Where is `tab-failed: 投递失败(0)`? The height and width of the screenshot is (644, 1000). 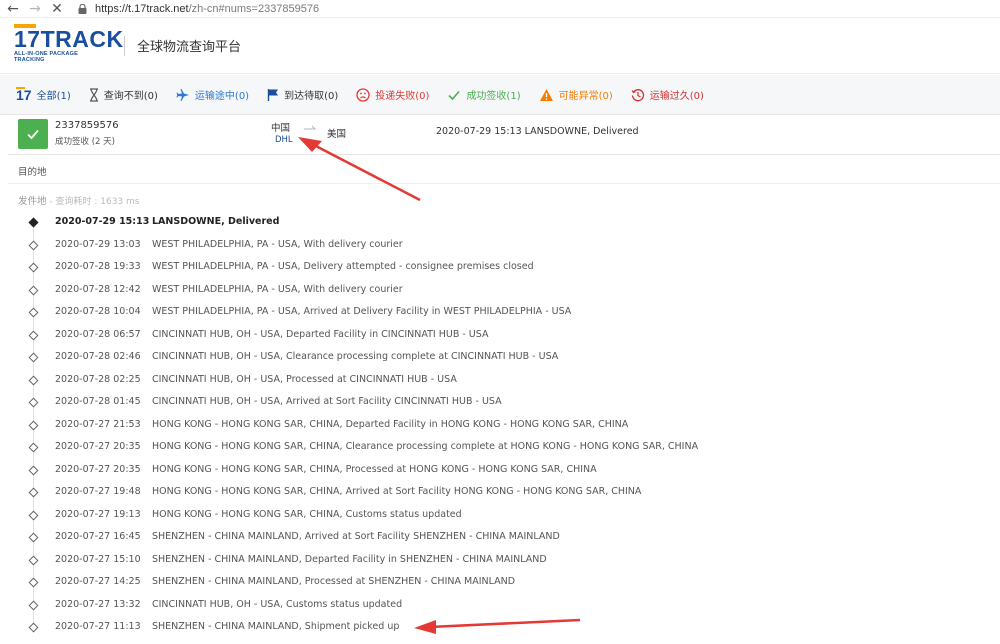 tab-failed: 投递失败(0) is located at coordinates (392, 95).